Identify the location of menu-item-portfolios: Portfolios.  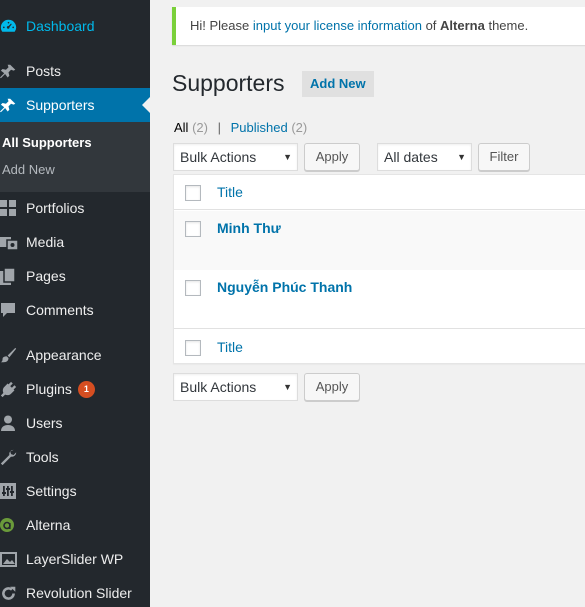
(75, 208).